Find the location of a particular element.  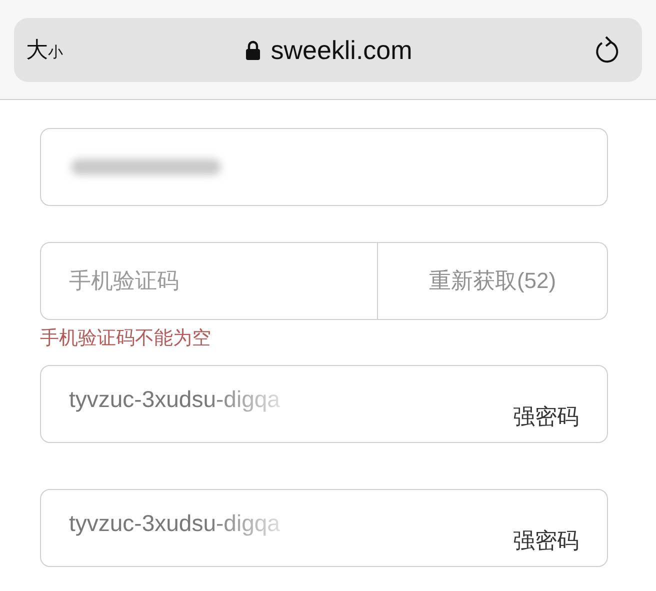

url-text: sweekli.com is located at coordinates (341, 50).